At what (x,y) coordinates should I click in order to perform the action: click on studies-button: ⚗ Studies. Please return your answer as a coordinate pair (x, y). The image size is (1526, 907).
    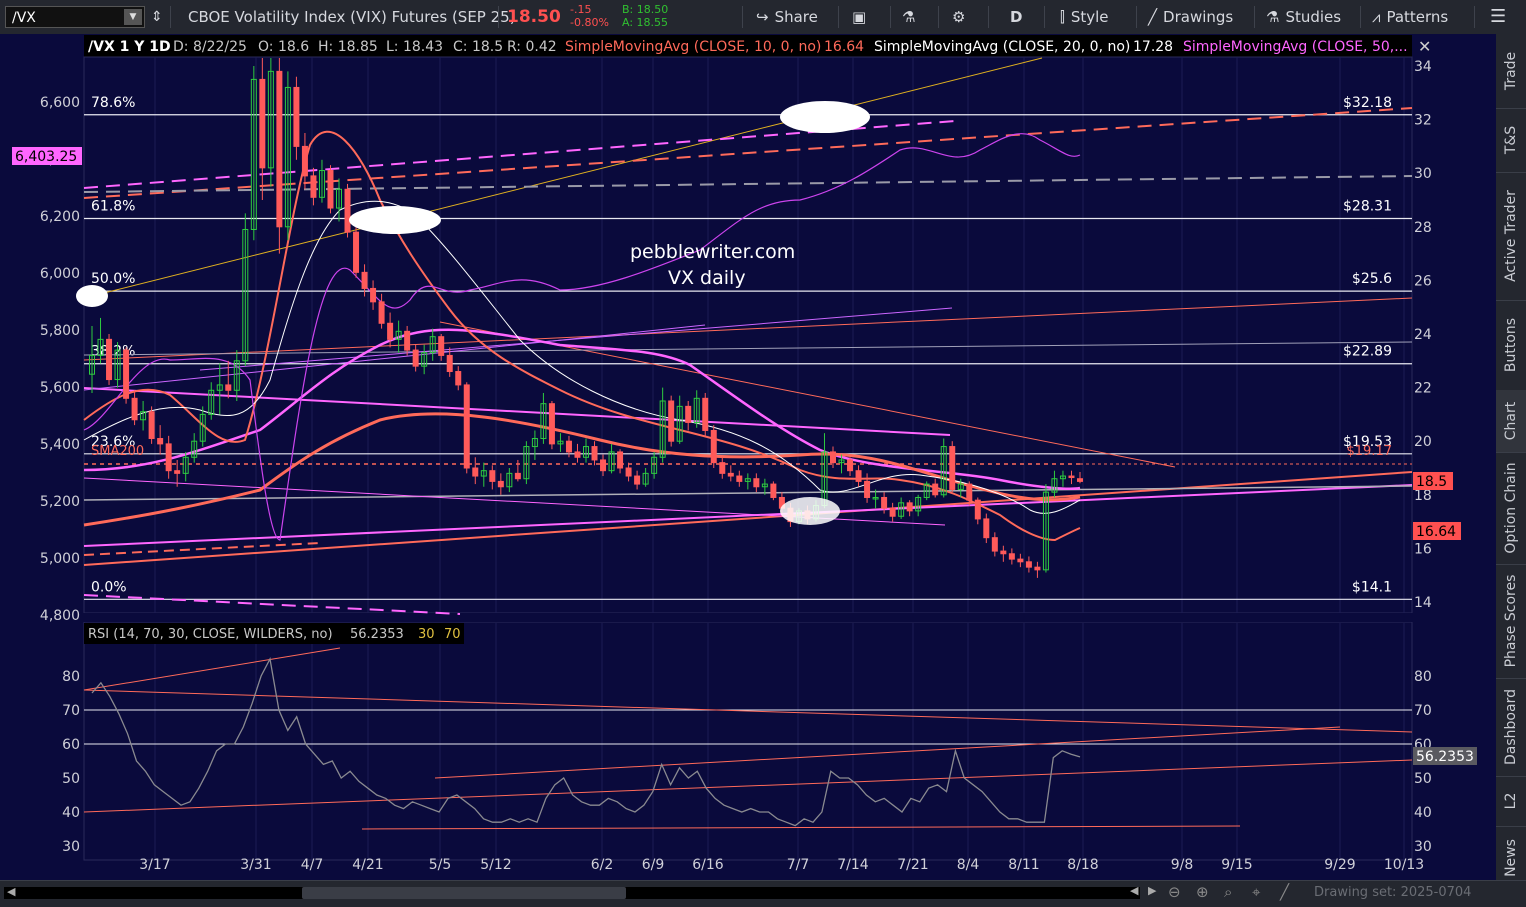
    Looking at the image, I should click on (1303, 17).